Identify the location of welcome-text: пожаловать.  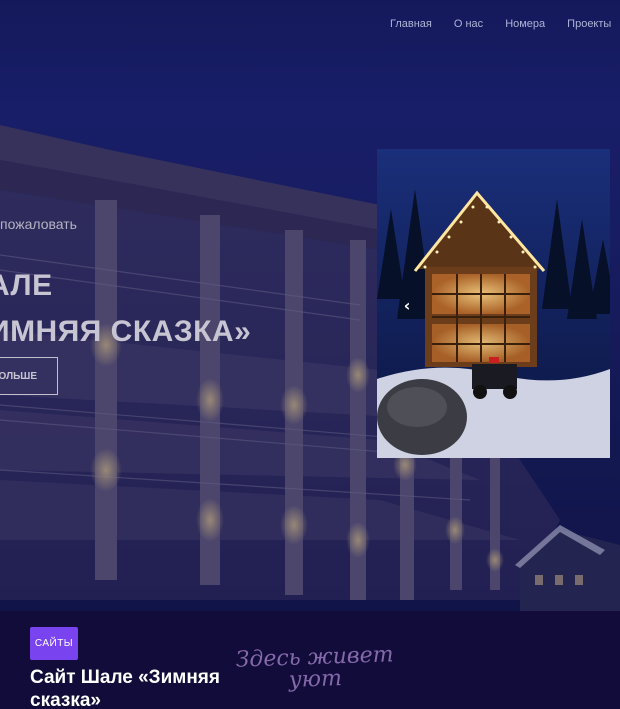
(38, 224).